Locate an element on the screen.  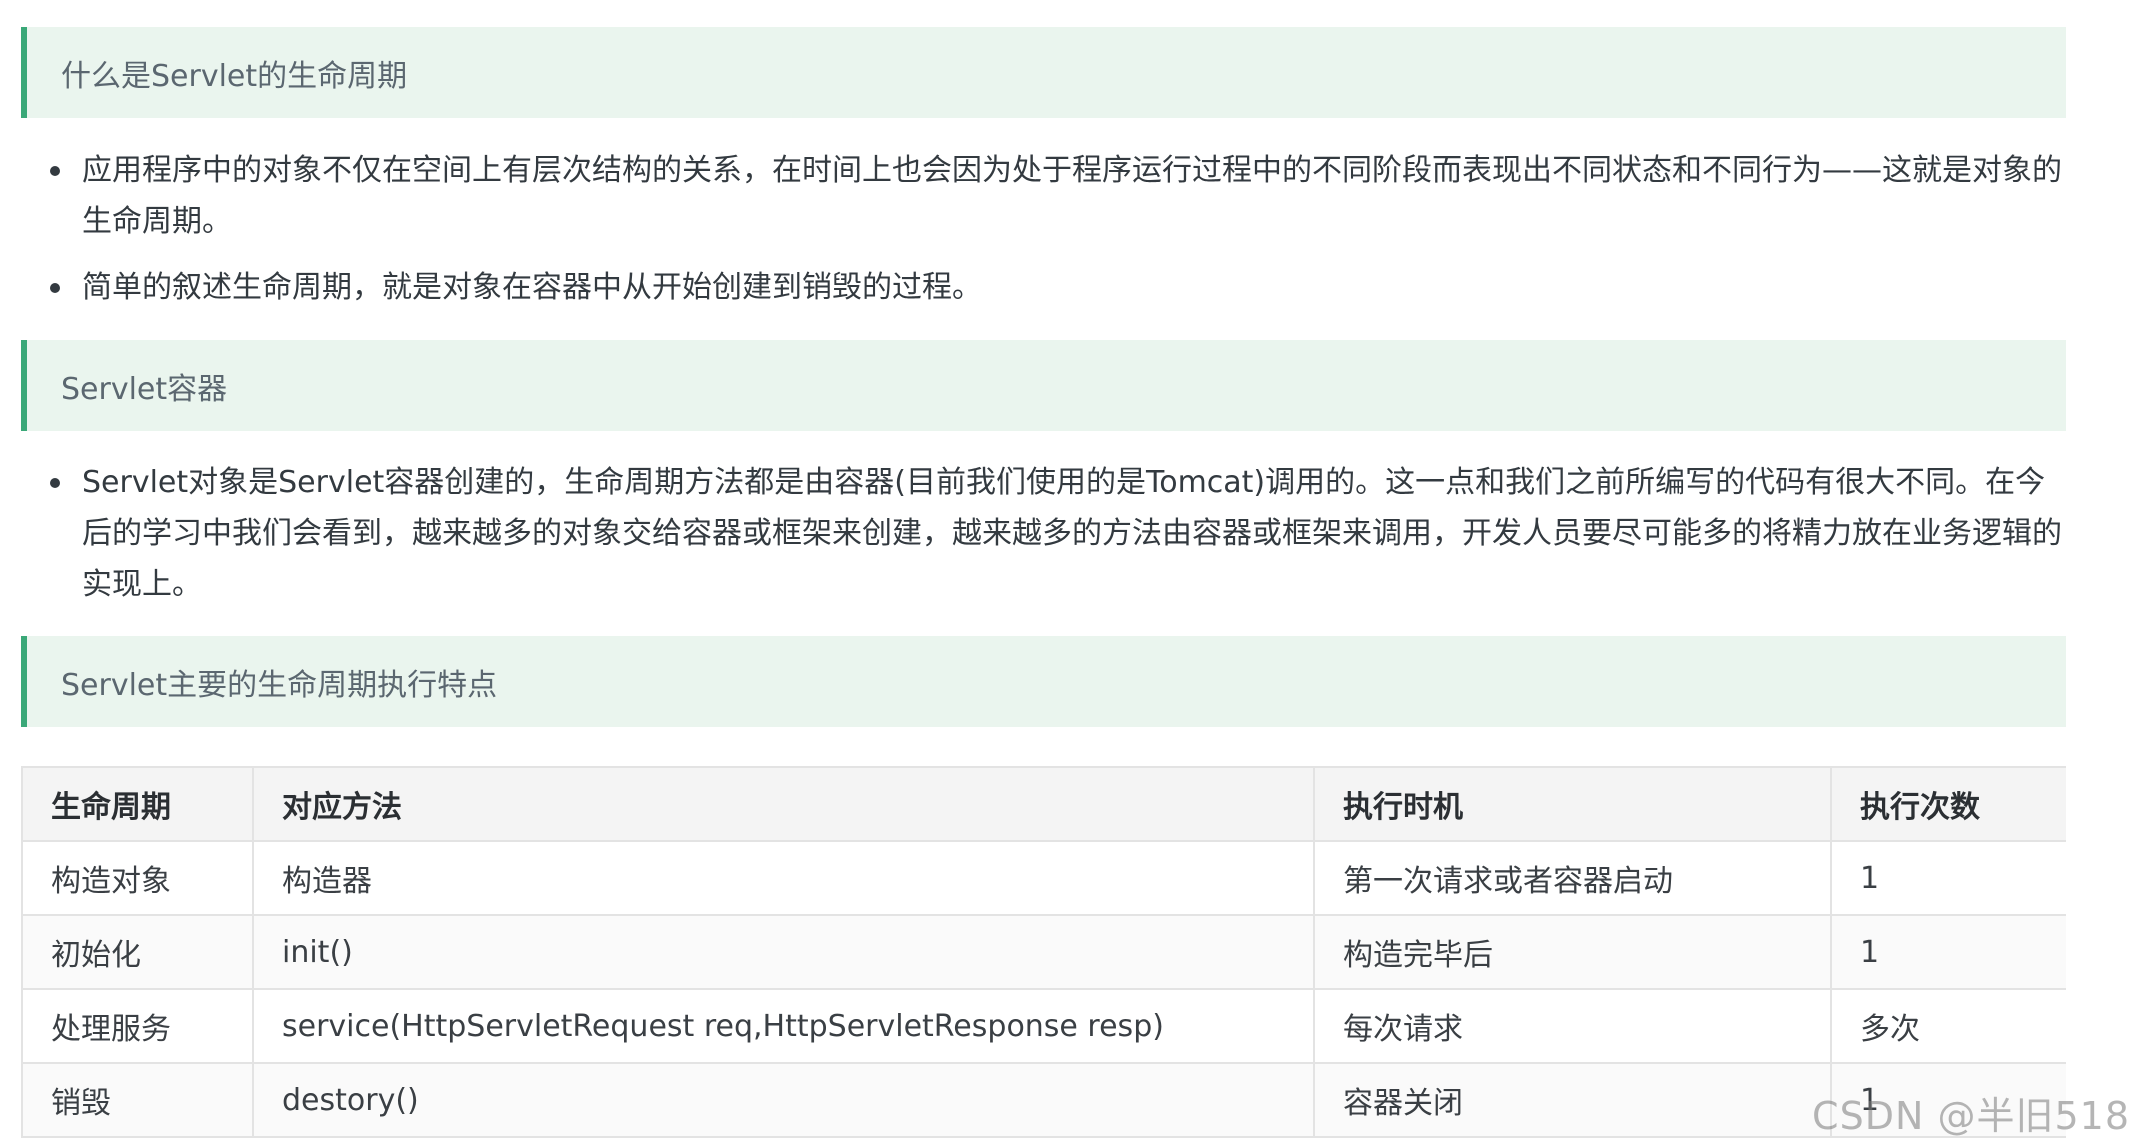
table-row: 初始化 init() 构造完毕后 1 is located at coordinates (1043, 952).